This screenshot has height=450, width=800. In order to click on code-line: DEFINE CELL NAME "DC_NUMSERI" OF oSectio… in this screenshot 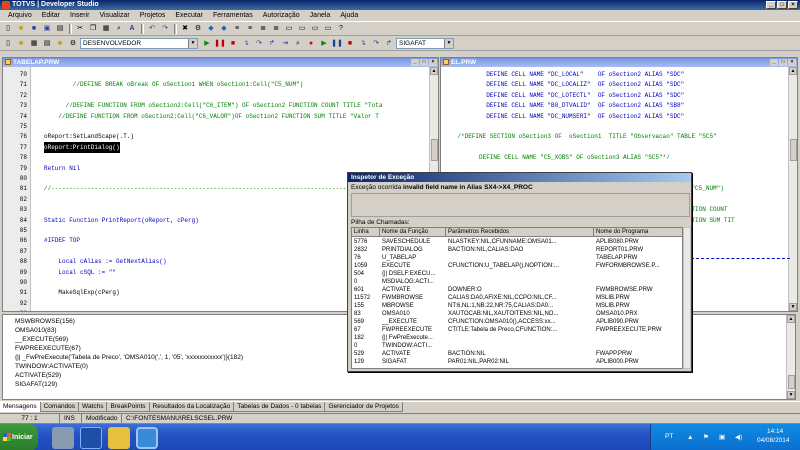, I will do `click(563, 116)`.